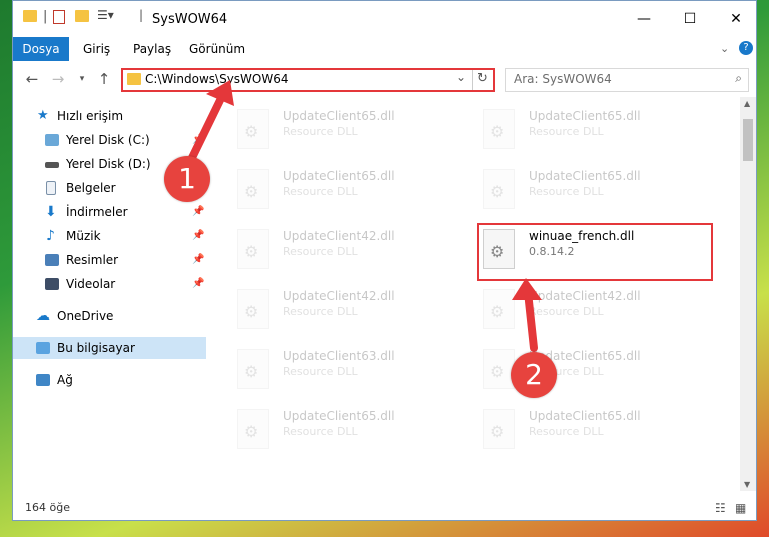 The width and height of the screenshot is (769, 537). Describe the element at coordinates (527, 289) in the screenshot. I see `arrow-2-head` at that location.